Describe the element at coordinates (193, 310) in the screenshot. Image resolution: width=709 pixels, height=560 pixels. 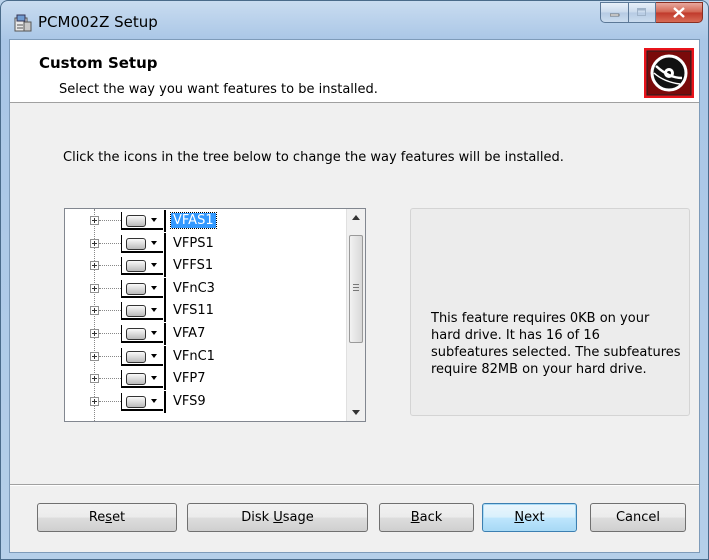
I see `tree-item-label: VFS11` at that location.